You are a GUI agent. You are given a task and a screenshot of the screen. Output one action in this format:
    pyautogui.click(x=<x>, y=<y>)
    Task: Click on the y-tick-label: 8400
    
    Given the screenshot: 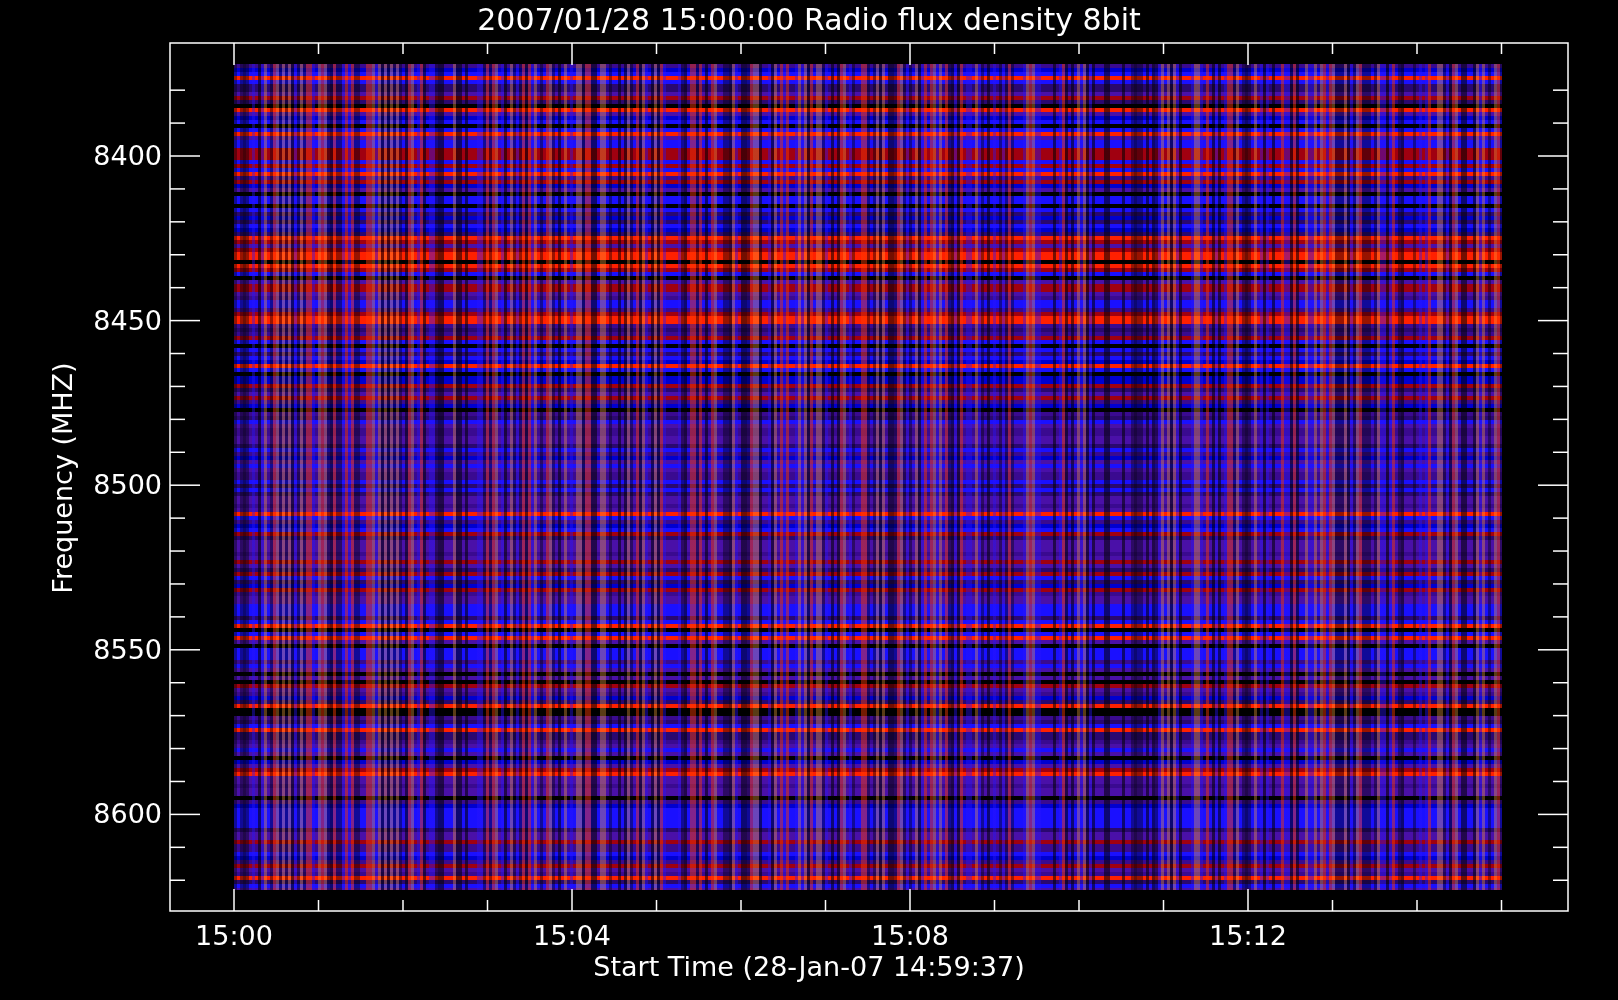 What is the action you would take?
    pyautogui.click(x=127, y=156)
    